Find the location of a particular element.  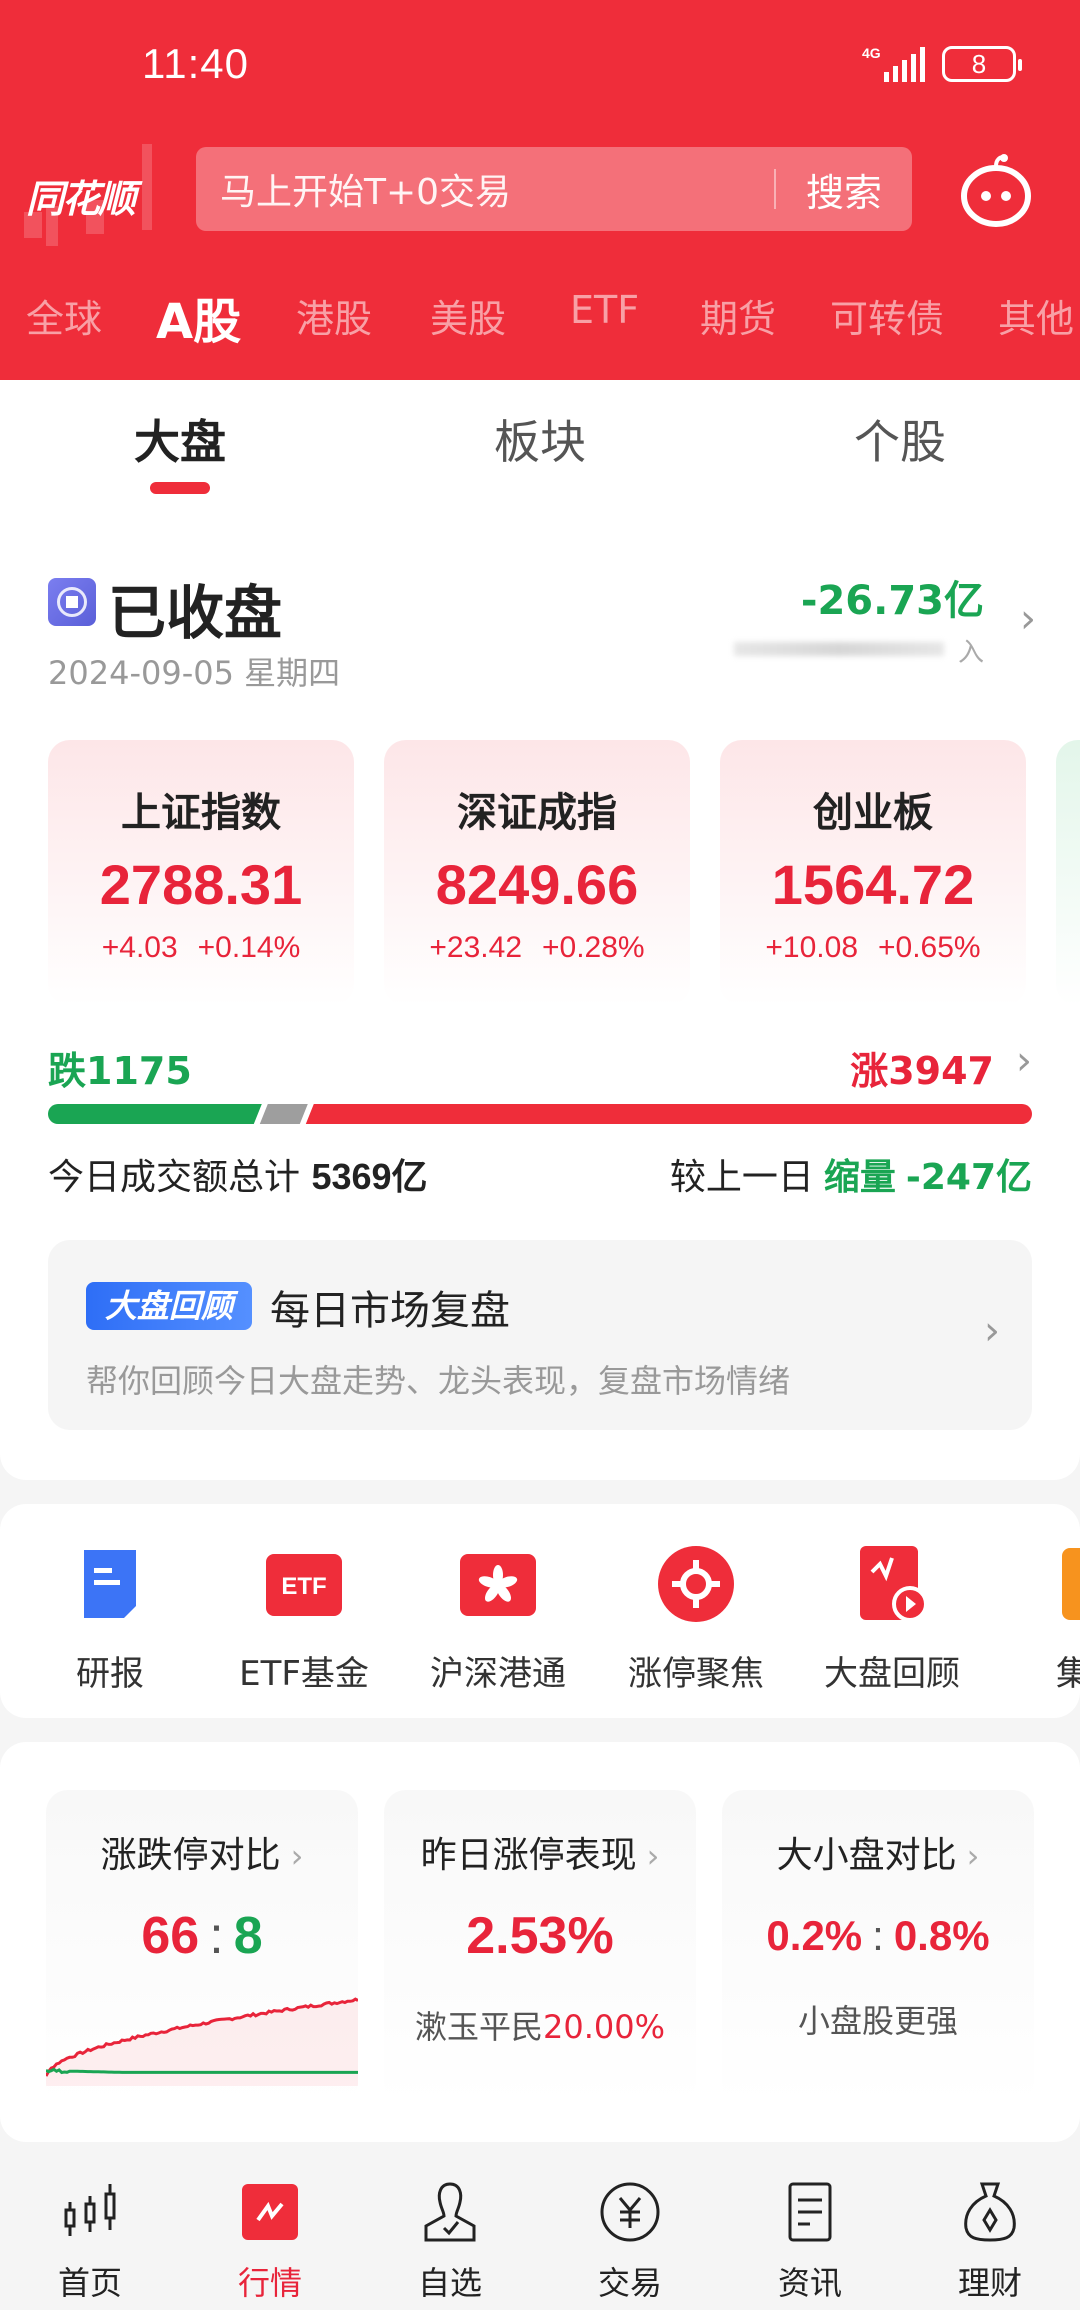

nav-watchlist: 自选 is located at coordinates (450, 2242).